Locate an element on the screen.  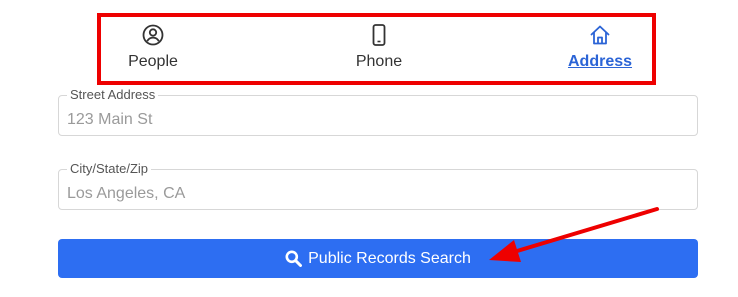
street-address-input is located at coordinates (378, 115).